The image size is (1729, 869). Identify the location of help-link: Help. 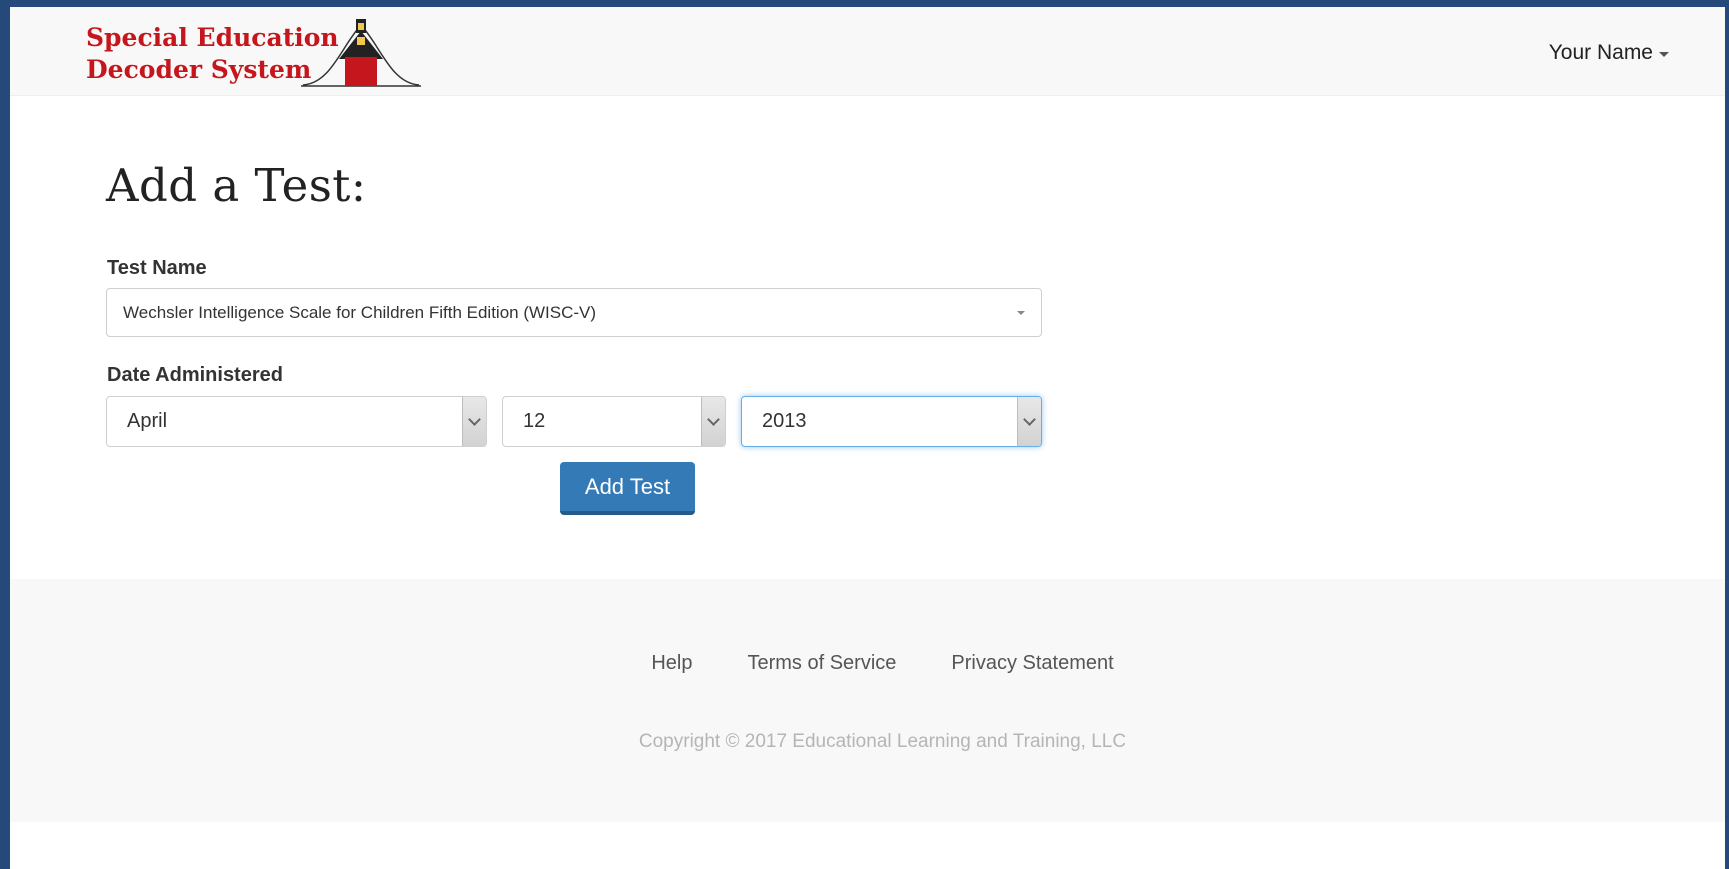
(671, 663).